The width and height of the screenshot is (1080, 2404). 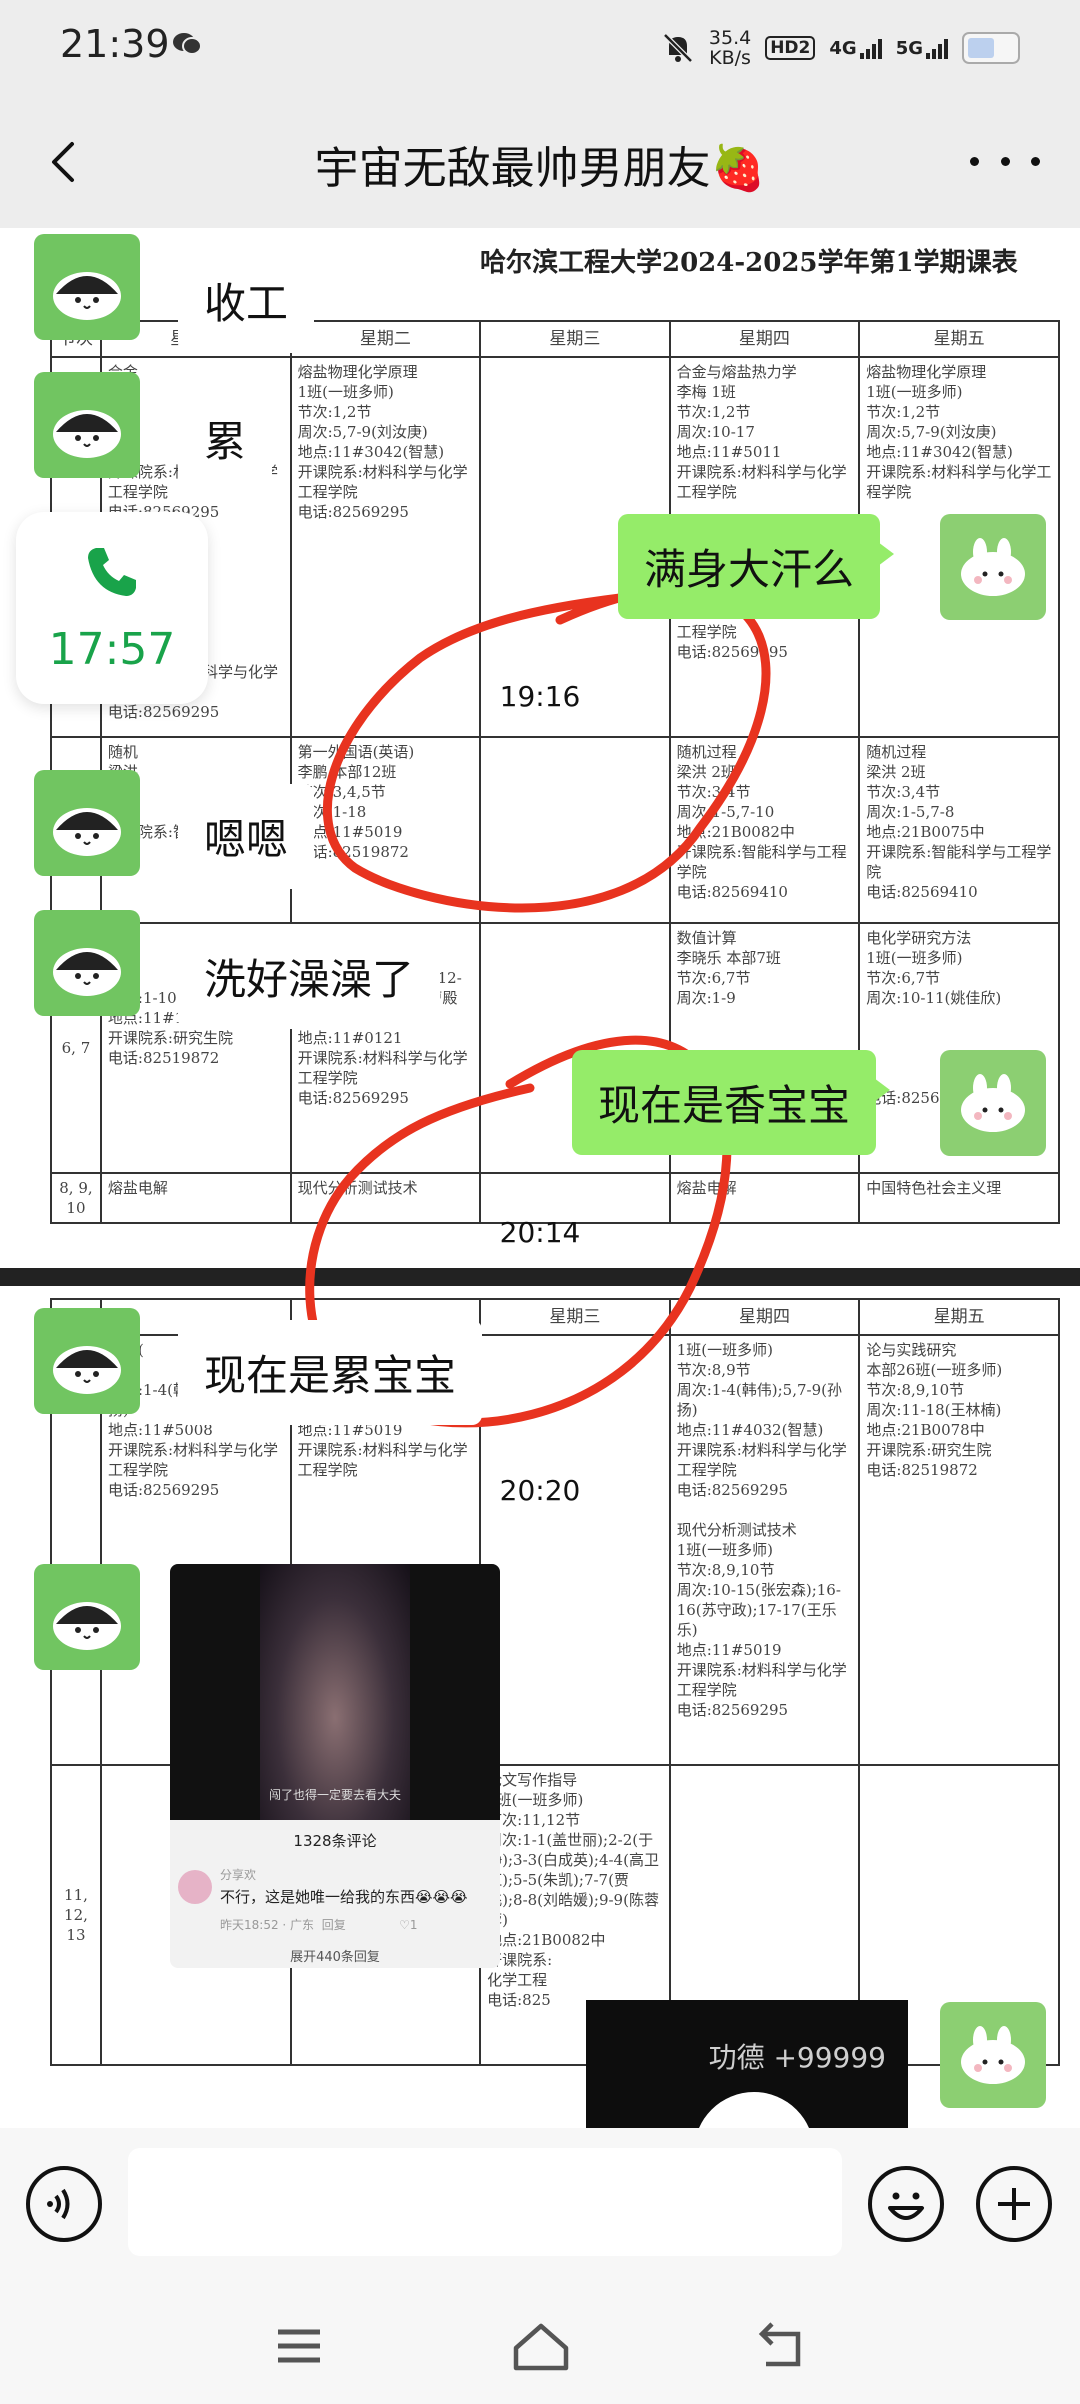 What do you see at coordinates (112, 572) in the screenshot?
I see `phone-icon` at bounding box center [112, 572].